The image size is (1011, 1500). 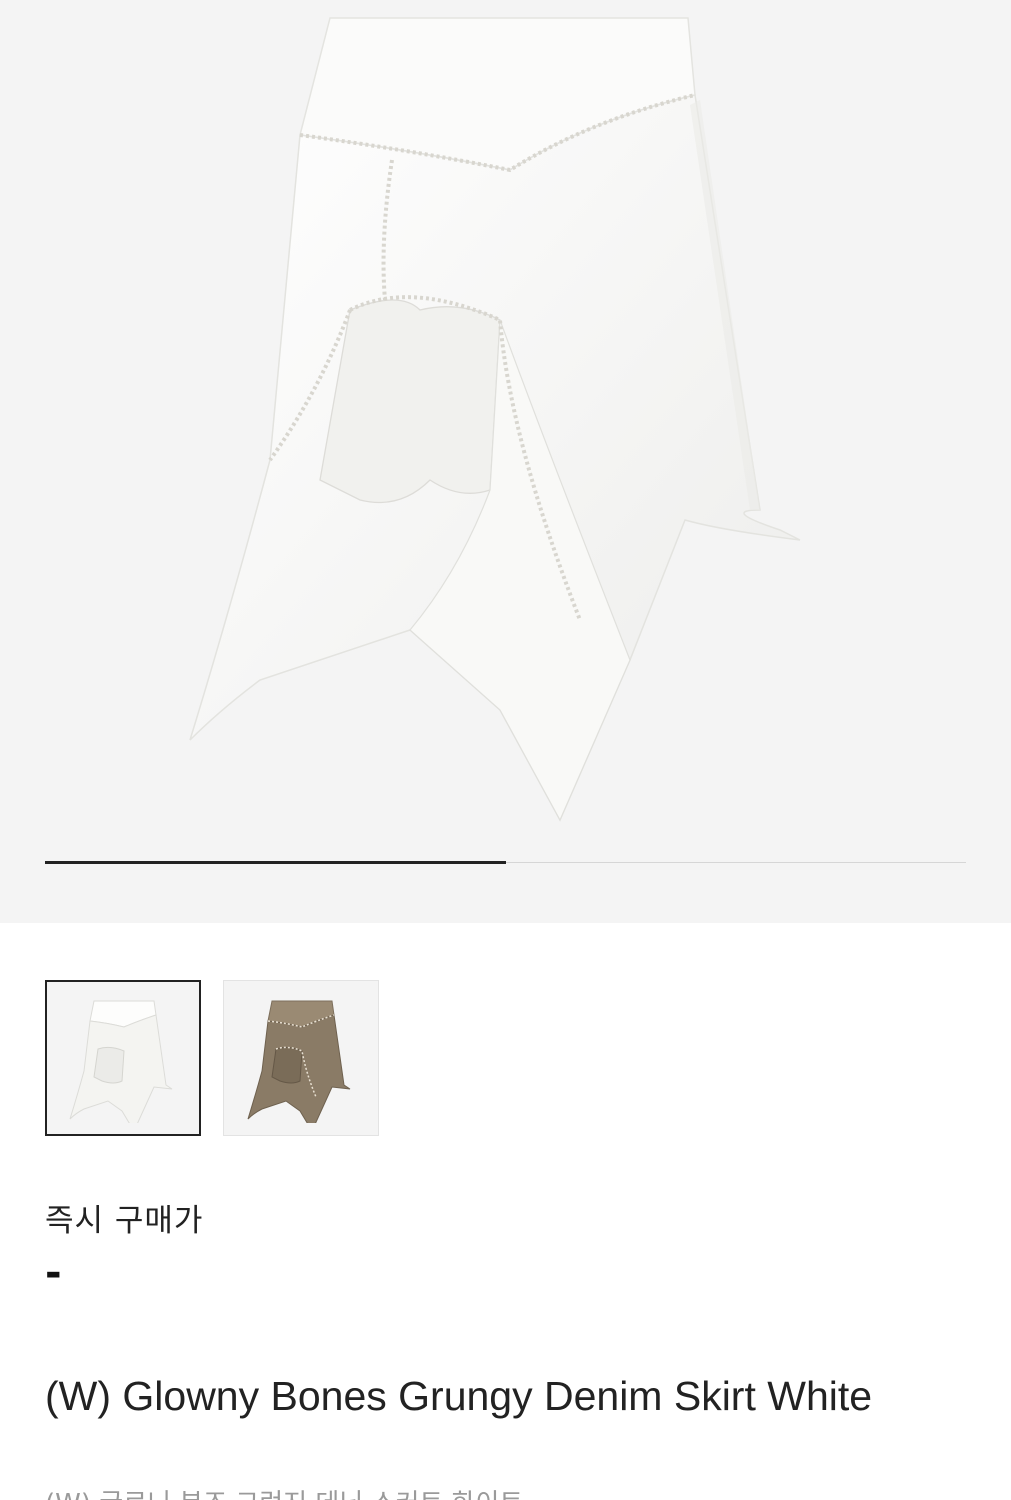 I want to click on product-subtitle-text: (W) 글로니 본즈 그런지 데님 스커트 화이트, so click(x=284, y=1494).